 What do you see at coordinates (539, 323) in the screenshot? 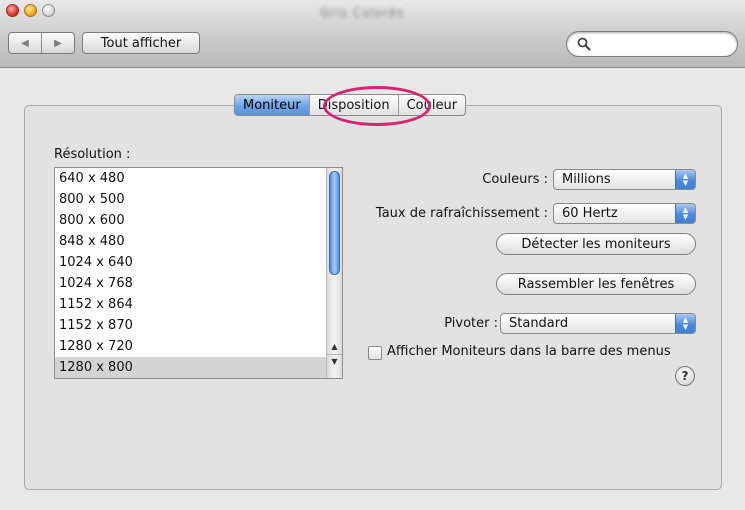
I see `rotate-popup-value: Standard` at bounding box center [539, 323].